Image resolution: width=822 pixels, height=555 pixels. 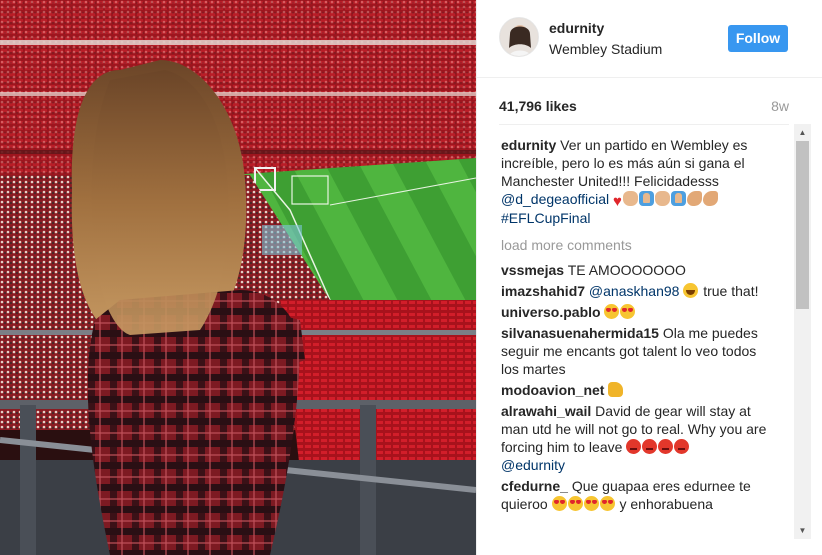 I want to click on scrollbar-thumb, so click(x=802, y=225).